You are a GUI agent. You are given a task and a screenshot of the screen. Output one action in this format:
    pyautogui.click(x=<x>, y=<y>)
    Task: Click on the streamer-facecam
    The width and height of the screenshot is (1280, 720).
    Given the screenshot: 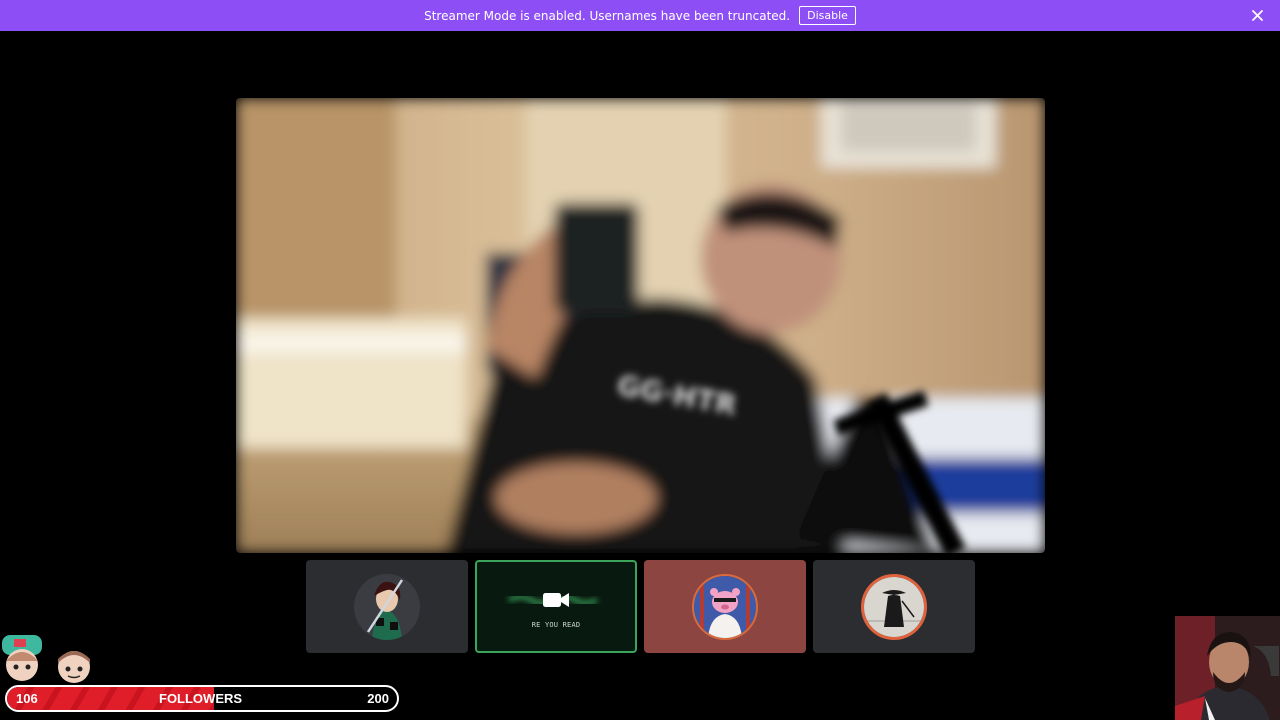 What is the action you would take?
    pyautogui.click(x=1227, y=668)
    